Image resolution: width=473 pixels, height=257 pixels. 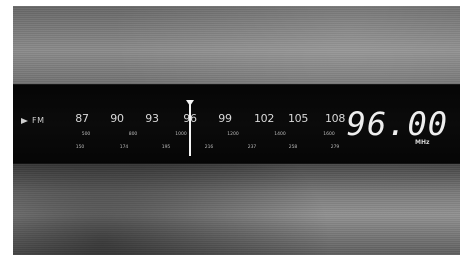 I want to click on dial-main-label: 99, so click(x=225, y=118).